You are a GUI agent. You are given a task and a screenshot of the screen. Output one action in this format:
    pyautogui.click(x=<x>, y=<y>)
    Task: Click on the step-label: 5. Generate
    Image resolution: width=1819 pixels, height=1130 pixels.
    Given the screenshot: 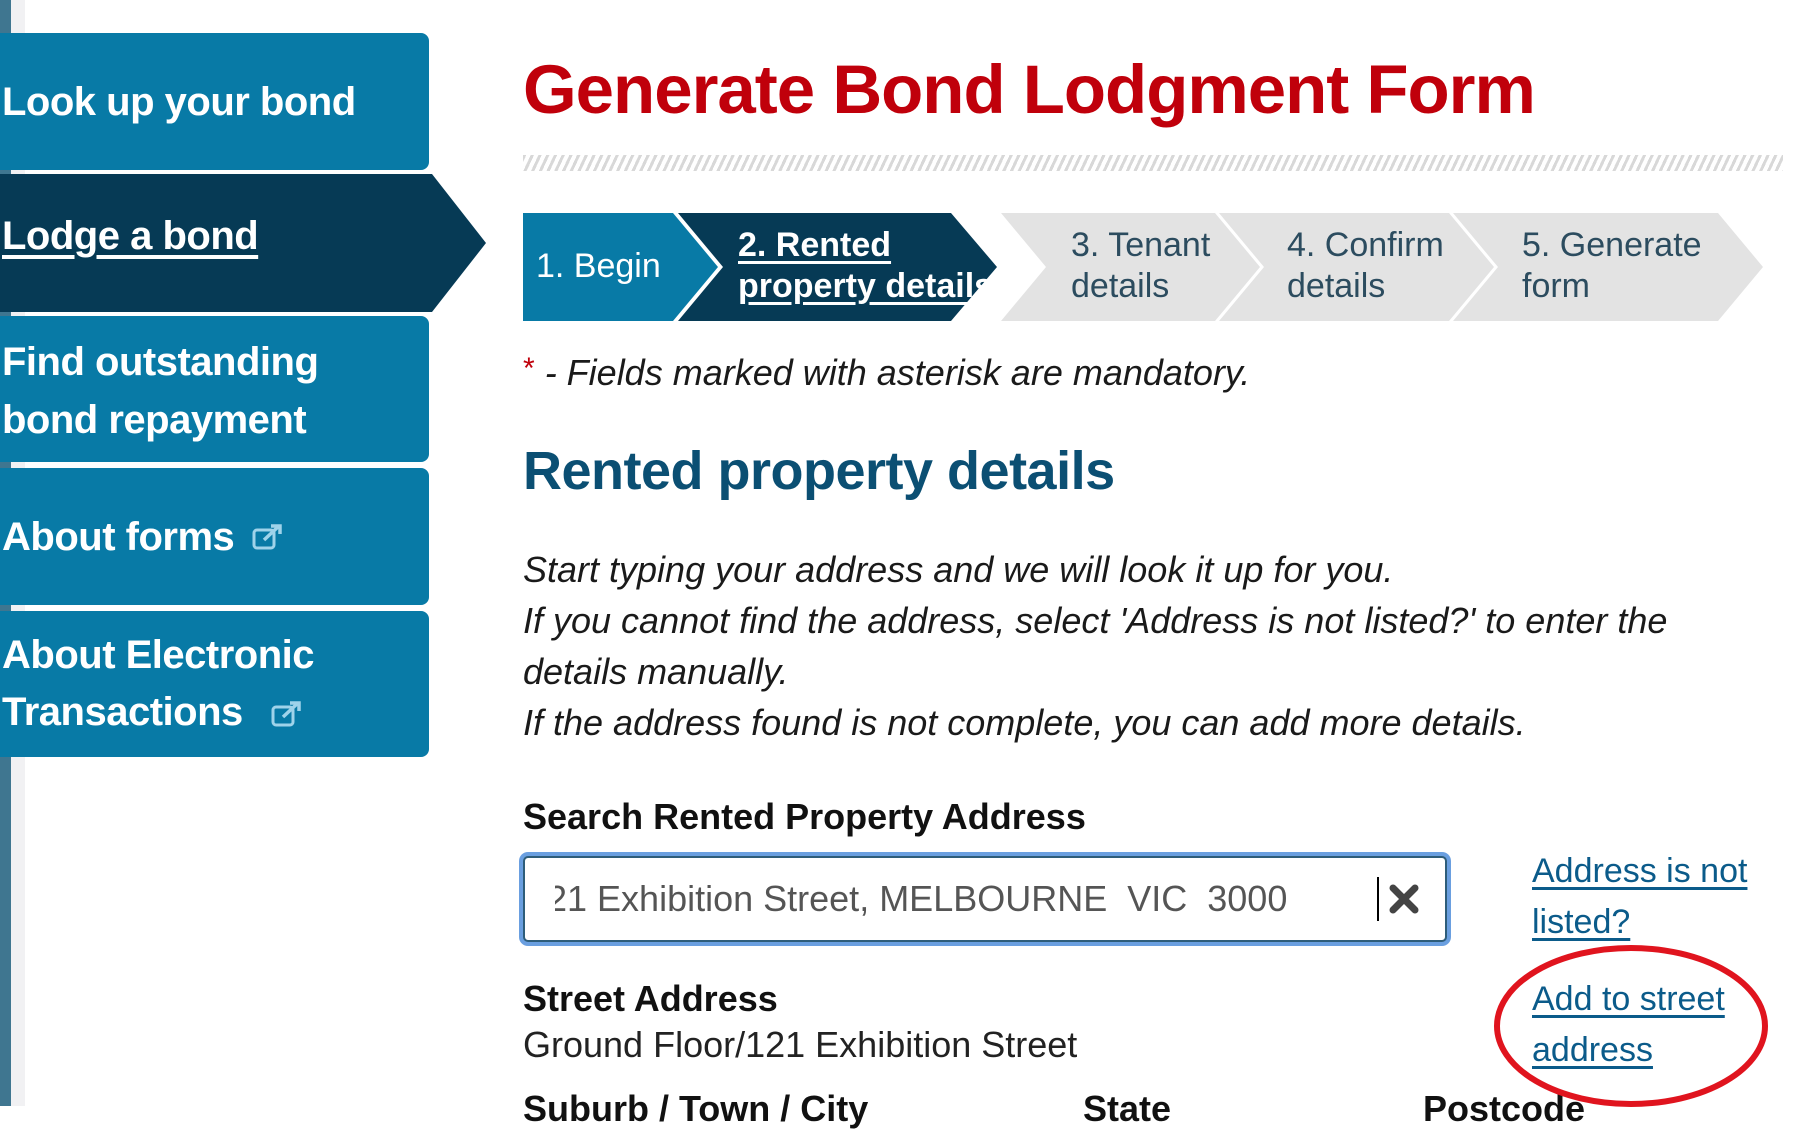 What is the action you would take?
    pyautogui.click(x=1612, y=245)
    